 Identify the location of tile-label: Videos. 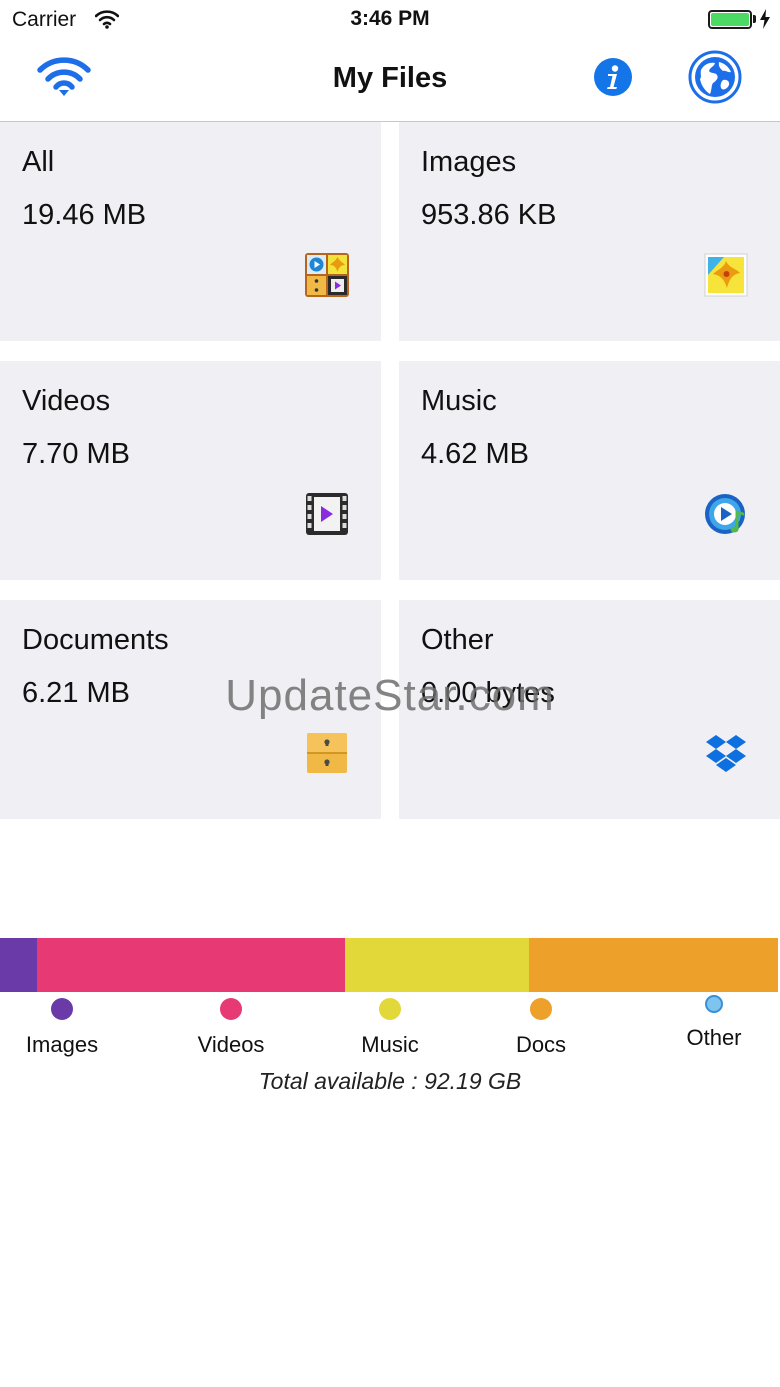
(66, 401).